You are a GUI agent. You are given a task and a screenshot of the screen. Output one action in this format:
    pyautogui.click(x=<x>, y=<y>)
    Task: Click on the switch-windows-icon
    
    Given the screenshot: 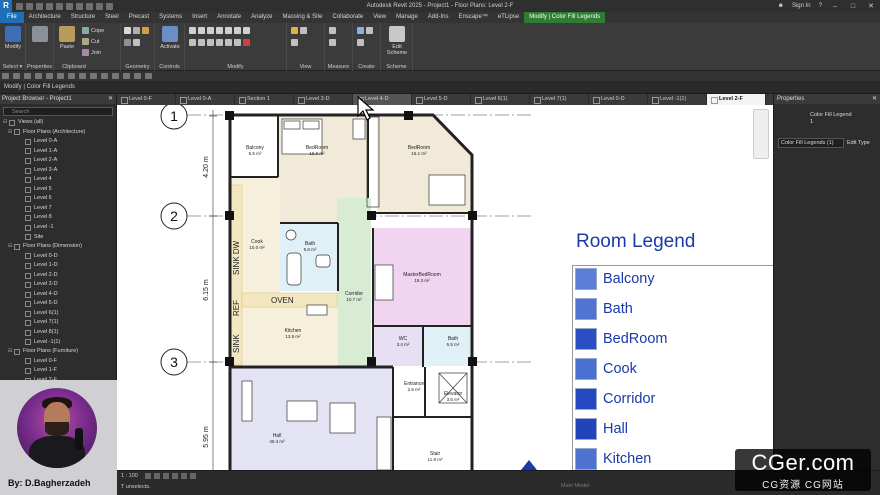 What is the action you would take?
    pyautogui.click(x=148, y=76)
    